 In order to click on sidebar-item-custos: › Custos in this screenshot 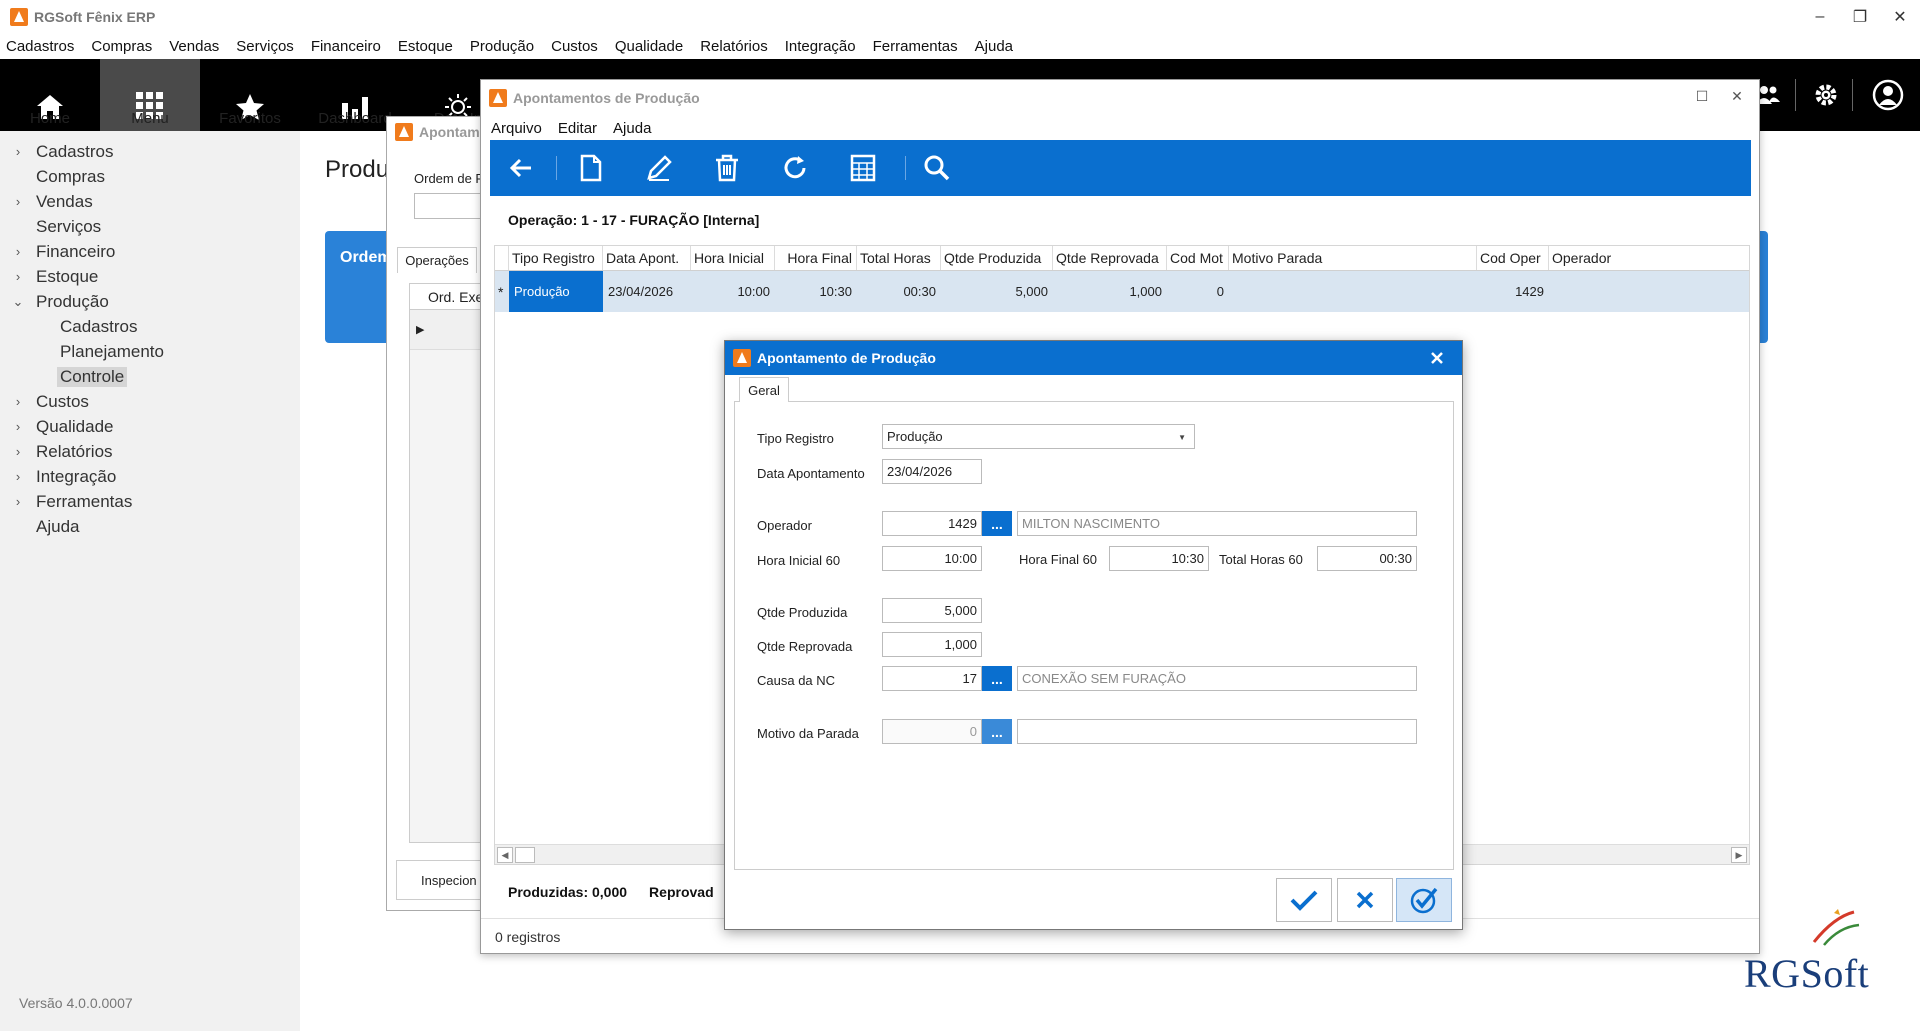, I will do `click(150, 401)`.